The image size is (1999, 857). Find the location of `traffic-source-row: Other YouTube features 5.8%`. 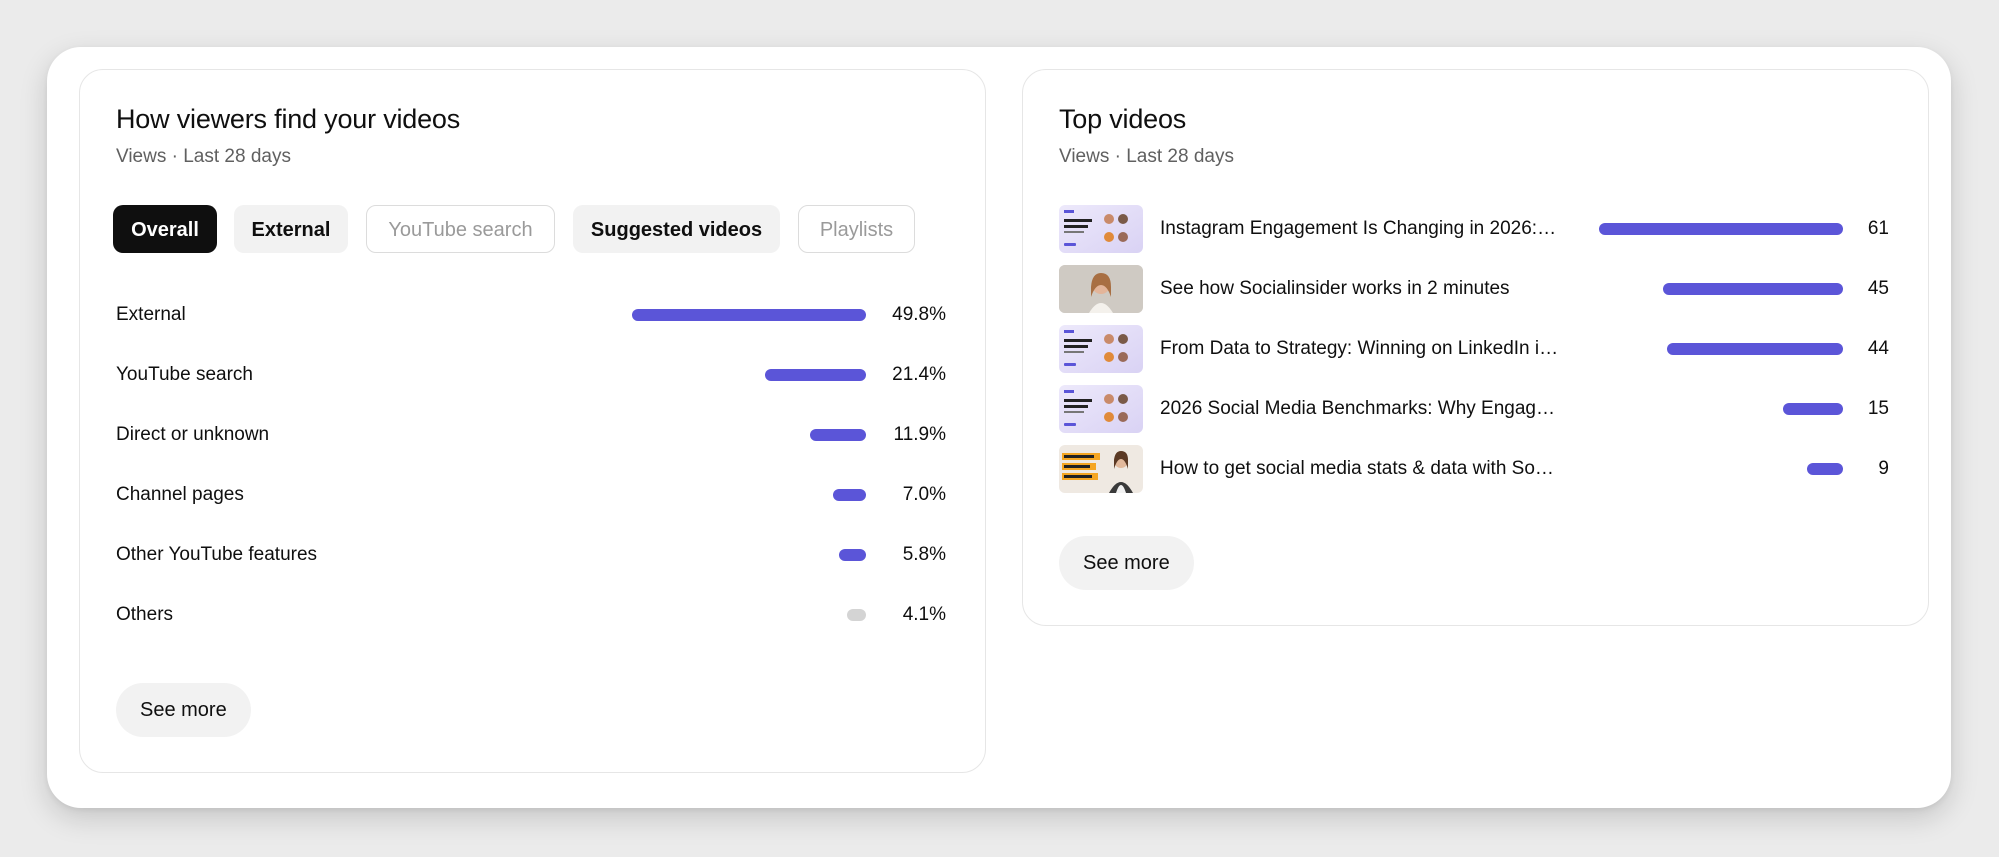

traffic-source-row: Other YouTube features 5.8% is located at coordinates (531, 555).